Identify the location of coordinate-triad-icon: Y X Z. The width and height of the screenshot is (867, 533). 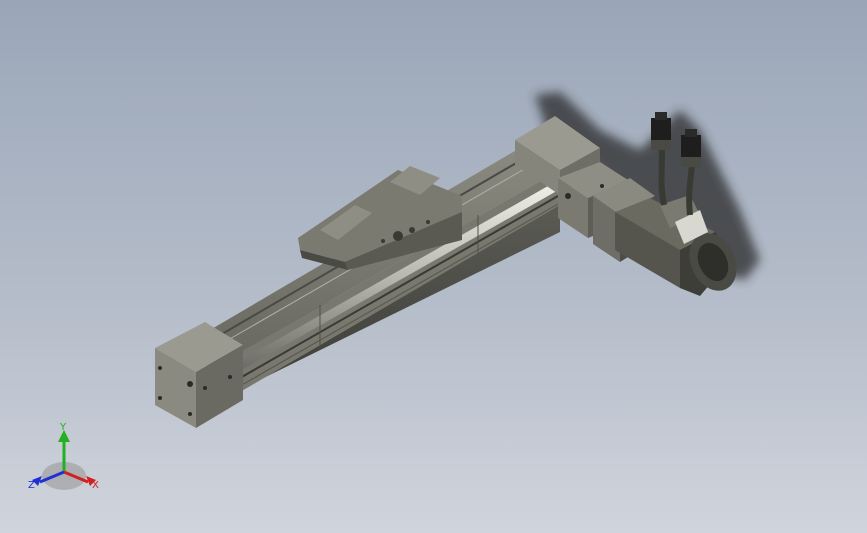
(63, 456).